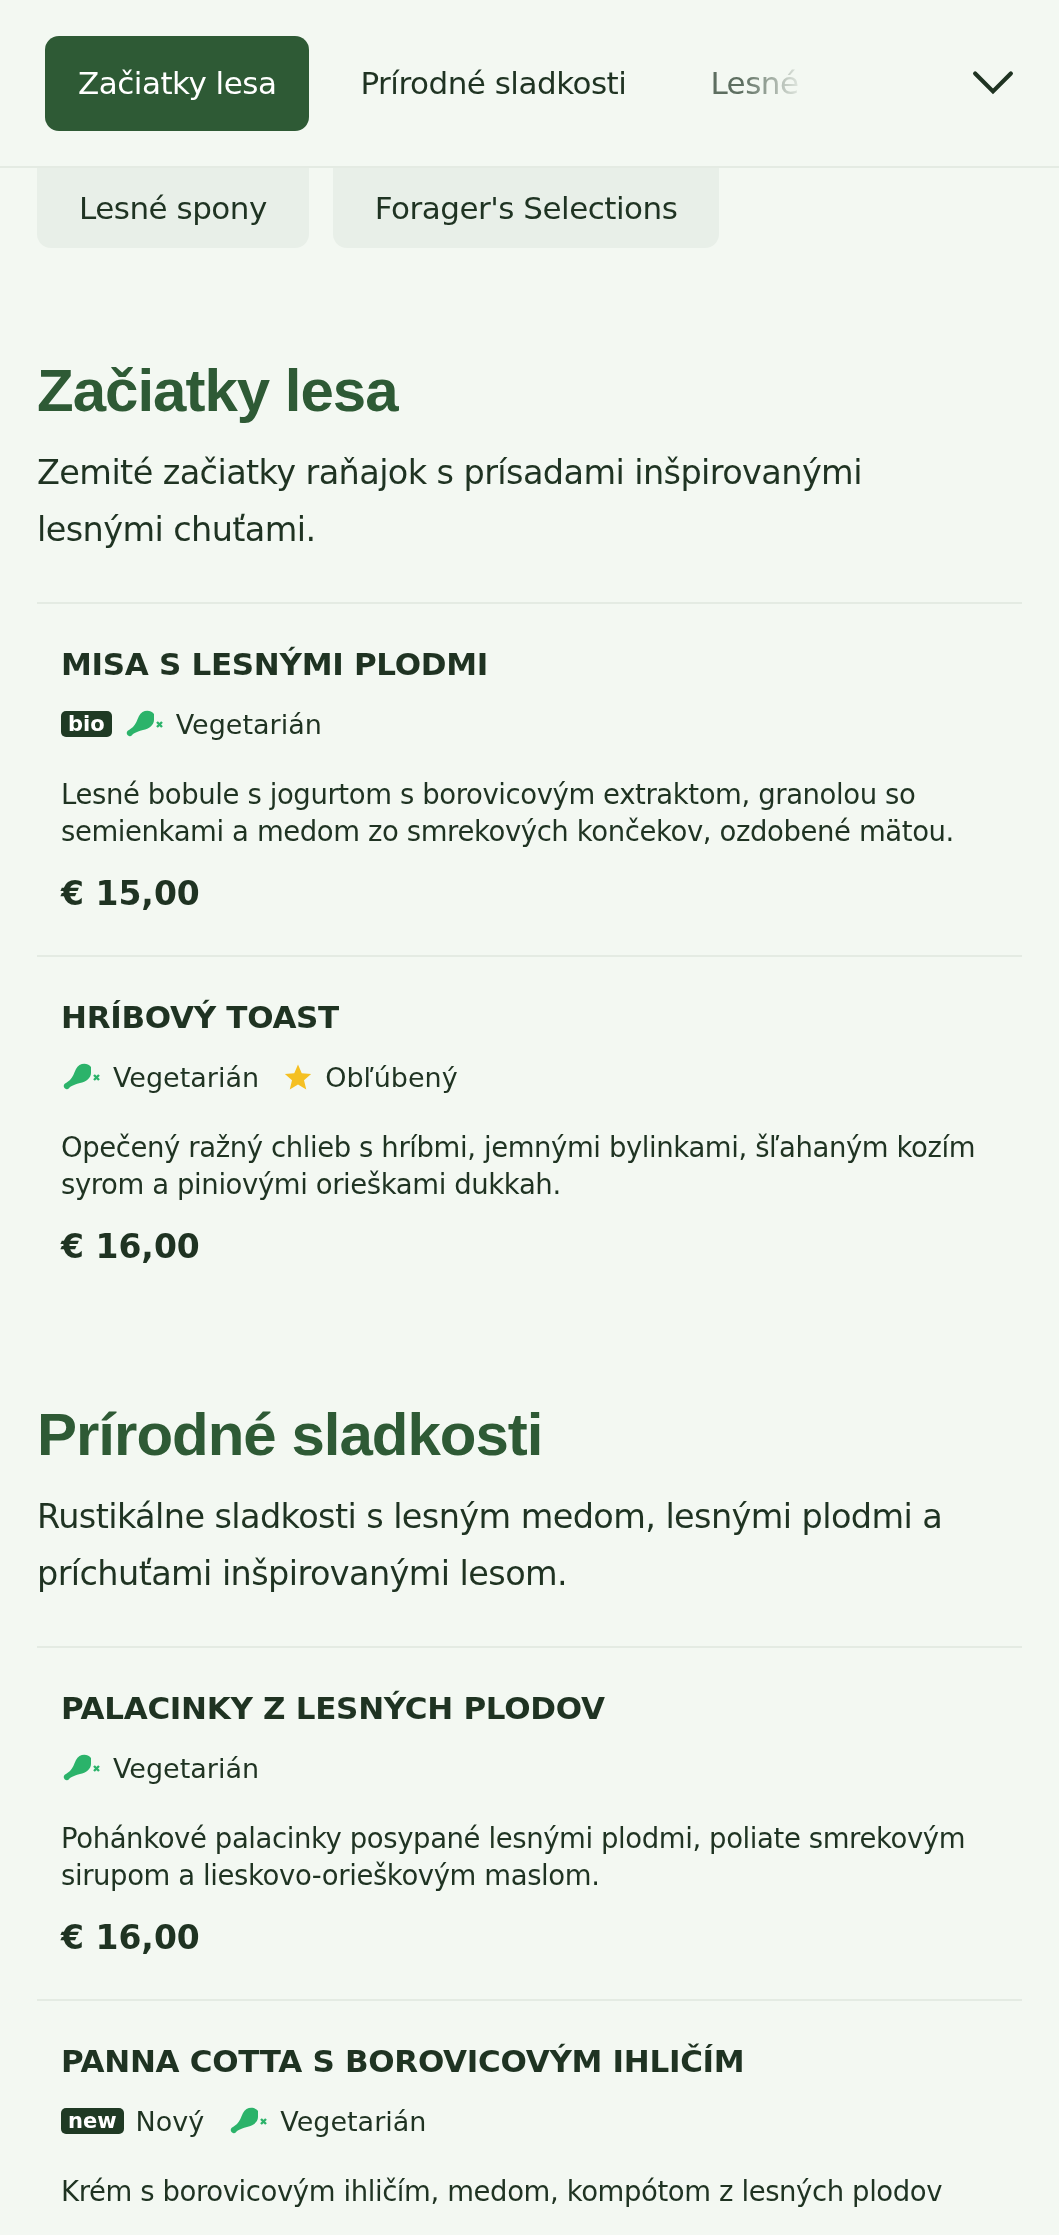  What do you see at coordinates (391, 1077) in the screenshot?
I see `tag-label: Obľúbený` at bounding box center [391, 1077].